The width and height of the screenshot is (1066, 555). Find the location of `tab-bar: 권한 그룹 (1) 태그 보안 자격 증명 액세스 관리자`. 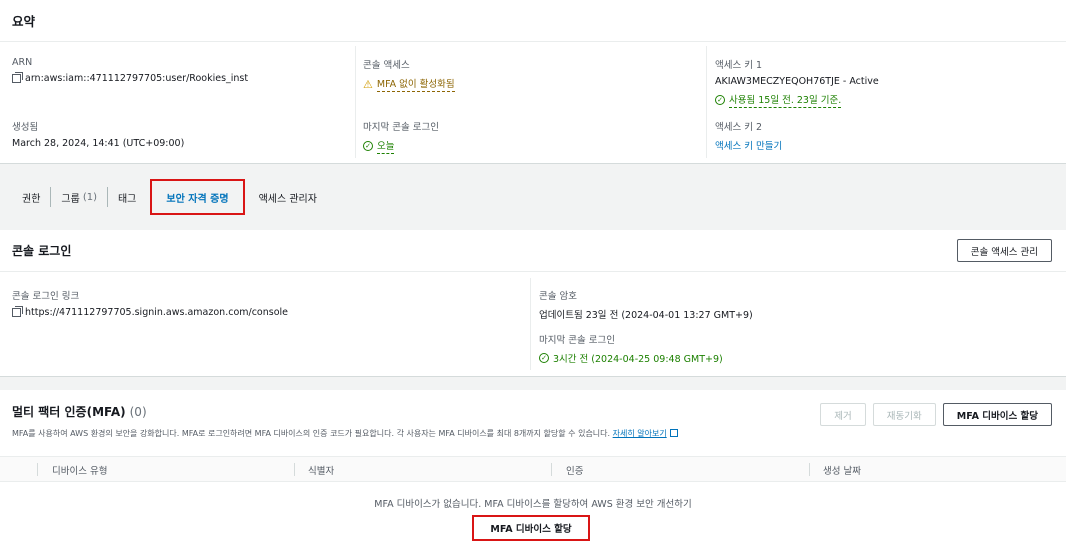

tab-bar: 권한 그룹 (1) 태그 보안 자격 증명 액세스 관리자 is located at coordinates (533, 197).